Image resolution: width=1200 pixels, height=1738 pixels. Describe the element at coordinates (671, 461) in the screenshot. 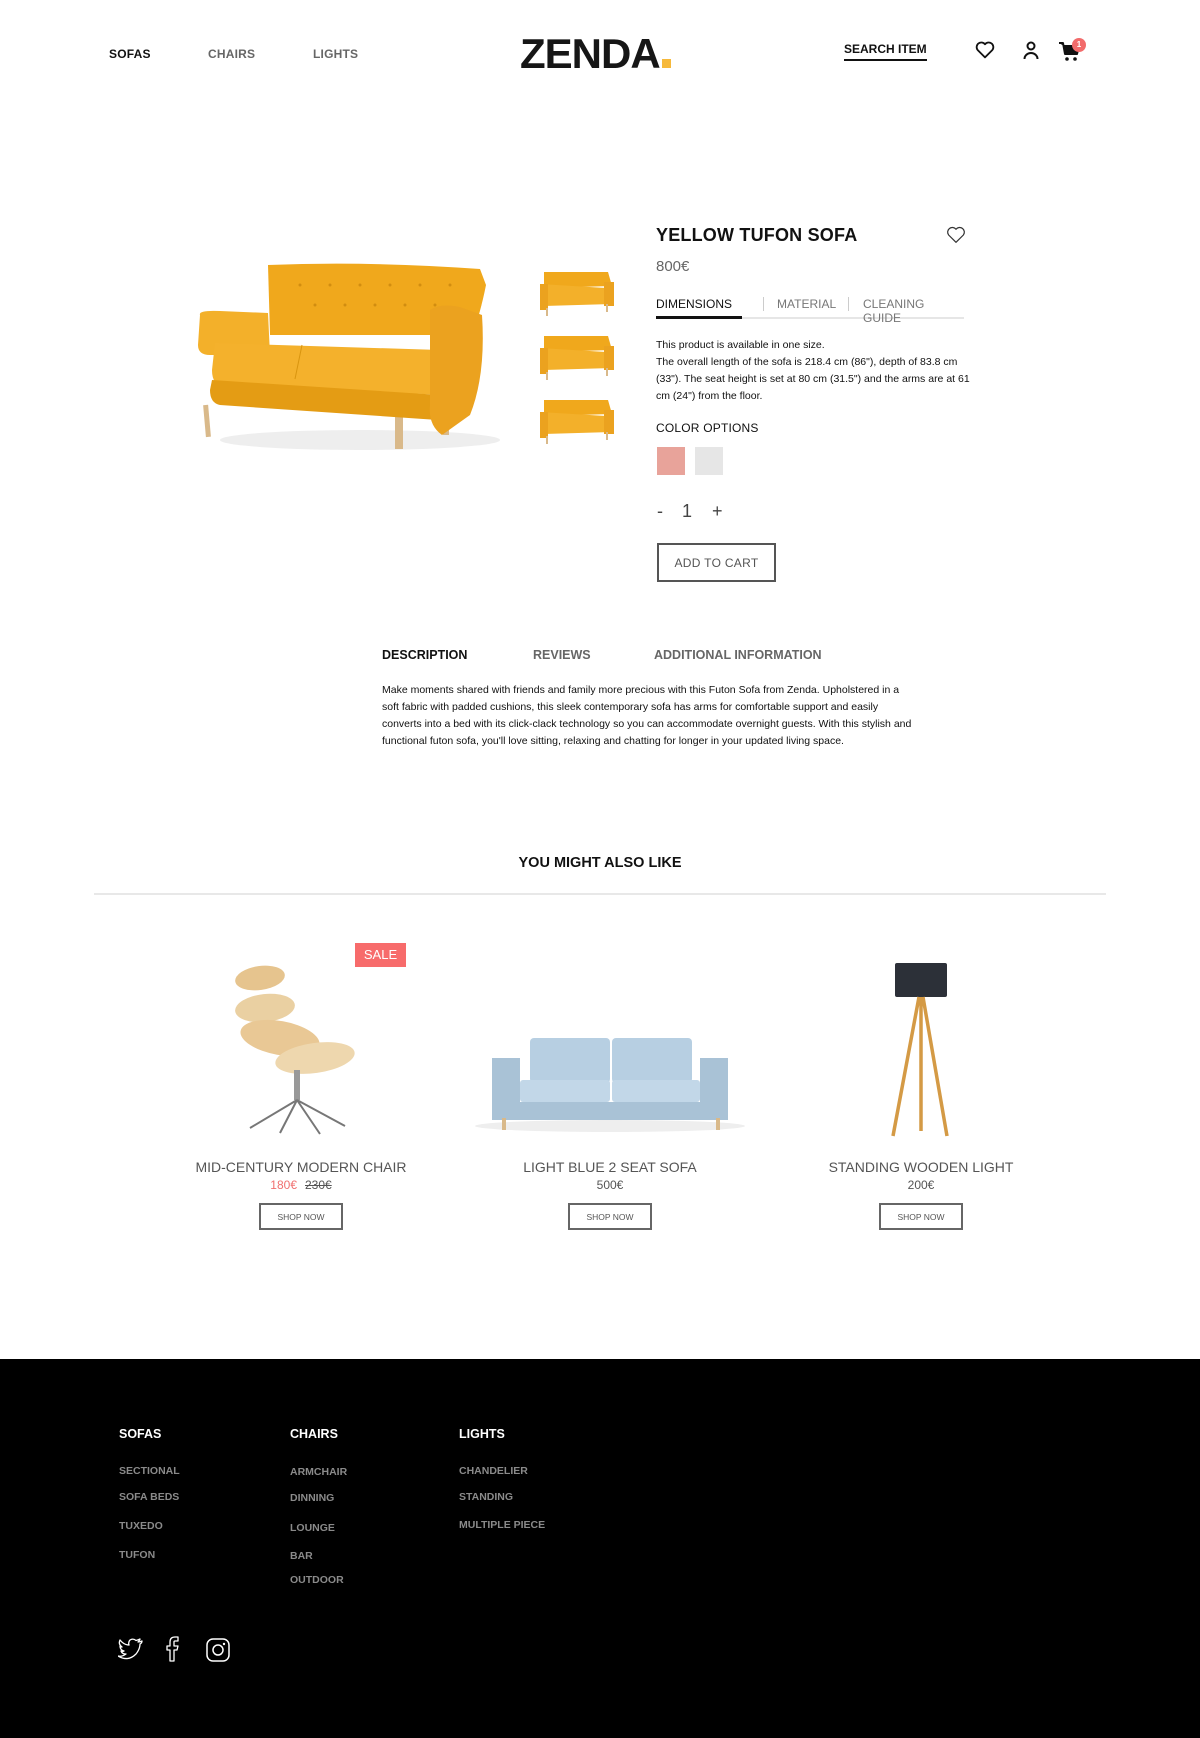

I see `color-swatch-pink` at that location.